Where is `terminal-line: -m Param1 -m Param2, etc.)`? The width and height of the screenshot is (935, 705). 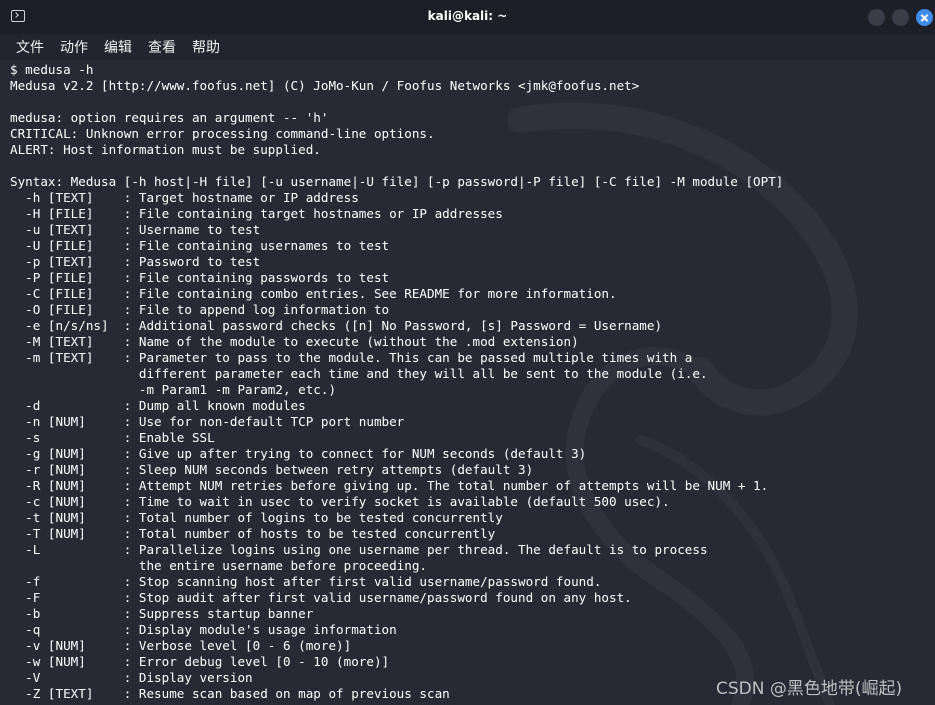
terminal-line: -m Param1 -m Param2, etc.) is located at coordinates (173, 389).